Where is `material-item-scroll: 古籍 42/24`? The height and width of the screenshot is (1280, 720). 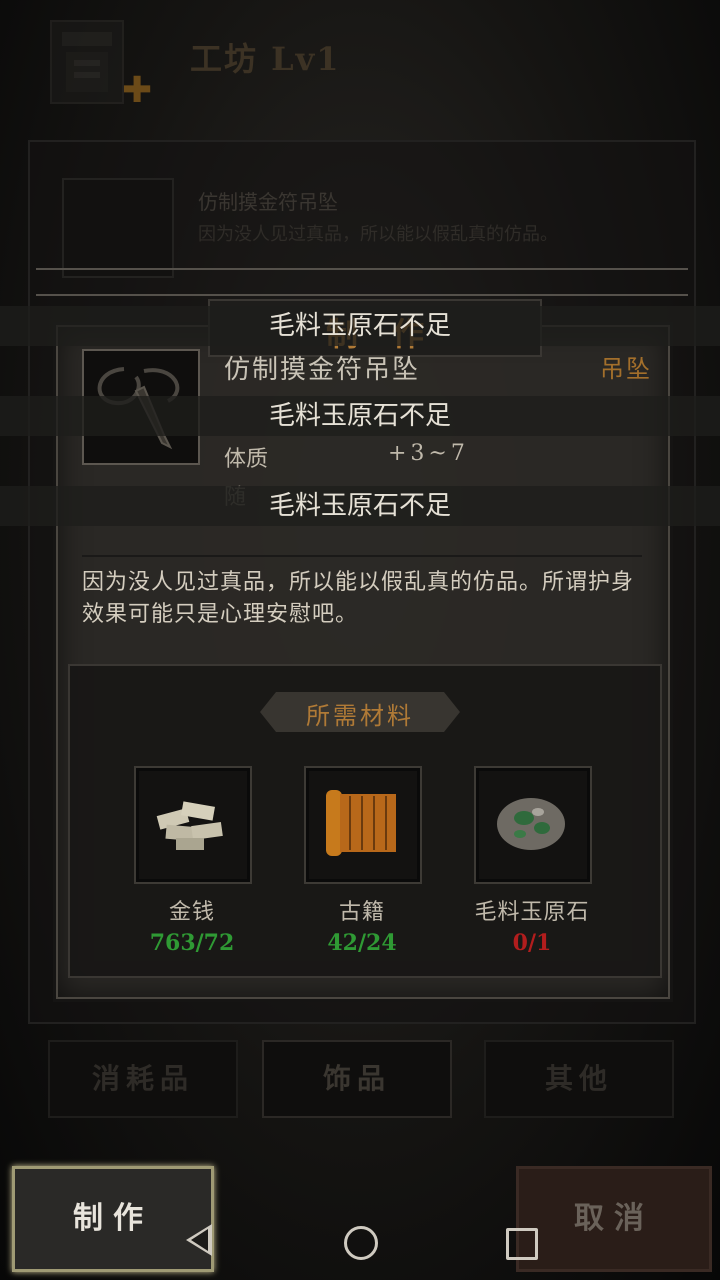 material-item-scroll: 古籍 42/24 is located at coordinates (362, 866).